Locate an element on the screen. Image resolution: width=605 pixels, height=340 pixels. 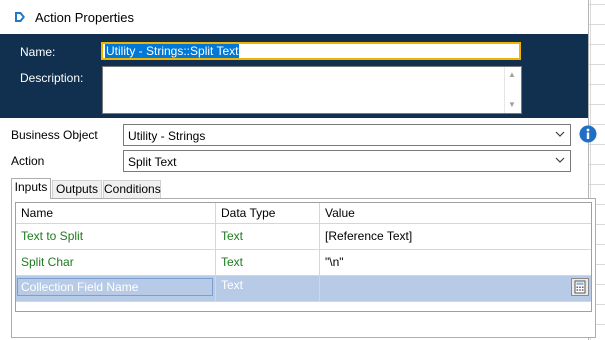
description-label: Description: is located at coordinates (52, 78).